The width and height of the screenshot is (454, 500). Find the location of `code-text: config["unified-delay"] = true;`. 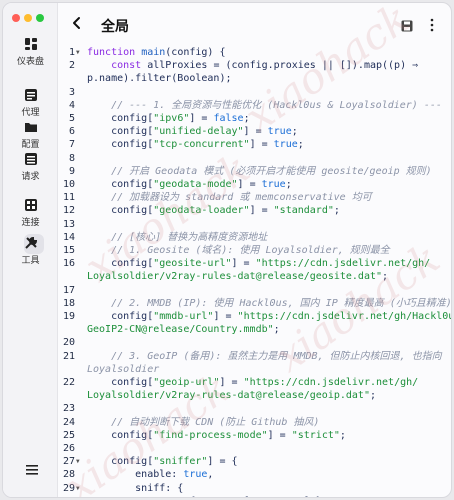

code-text: config["unified-delay"] = true; is located at coordinates (192, 132).